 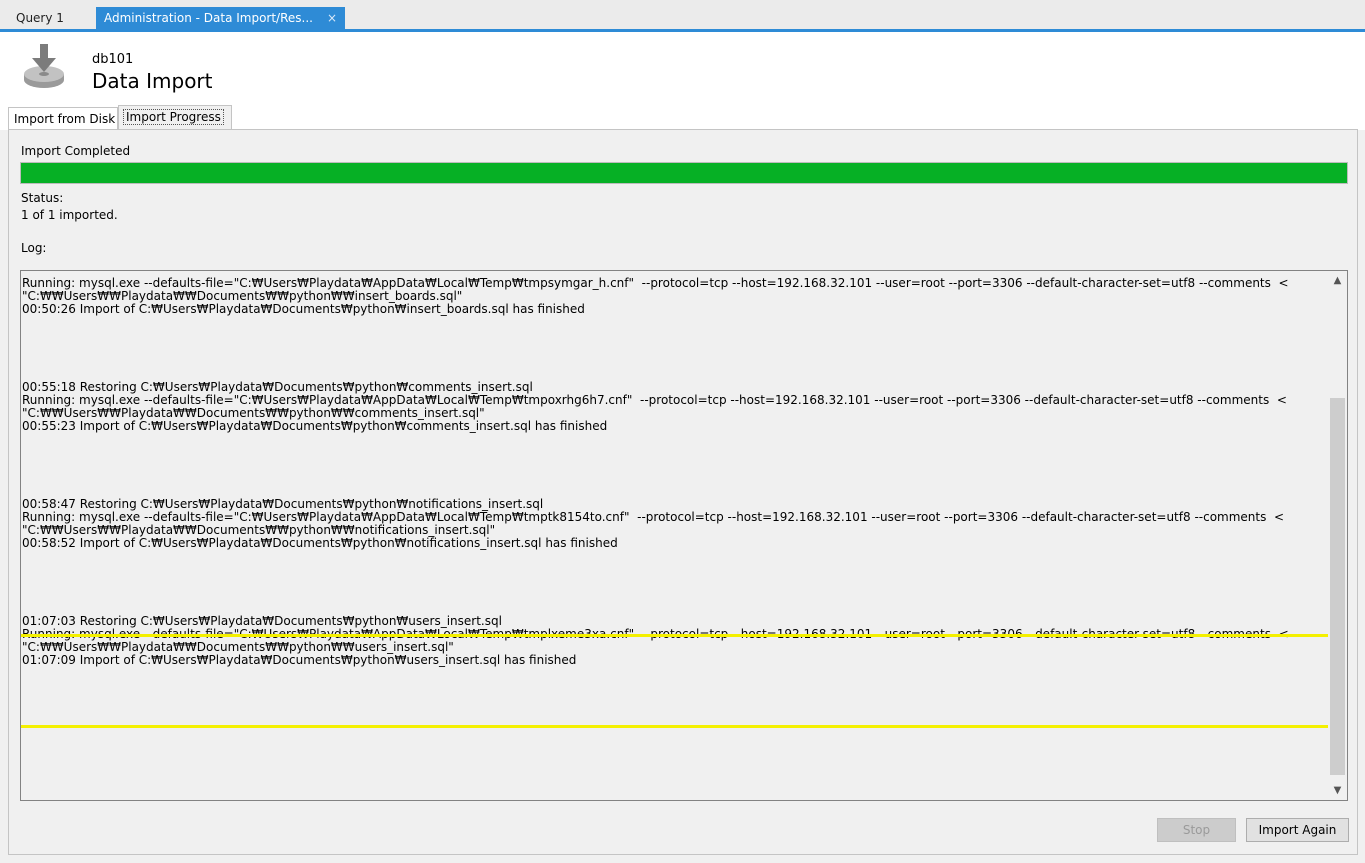 I want to click on page-header: db101 Data Import, so click(x=682, y=67).